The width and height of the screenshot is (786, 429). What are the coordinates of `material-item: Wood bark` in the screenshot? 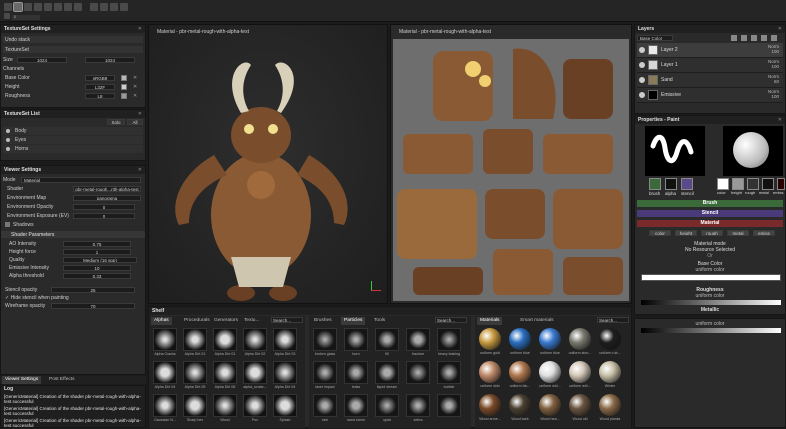 It's located at (520, 409).